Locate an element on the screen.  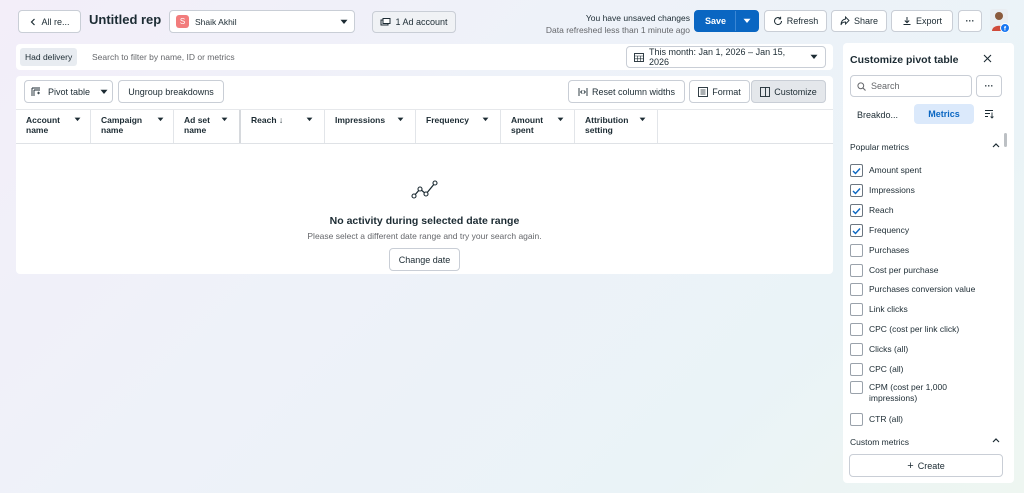
column-reach: Reach ↓ is located at coordinates (283, 127).